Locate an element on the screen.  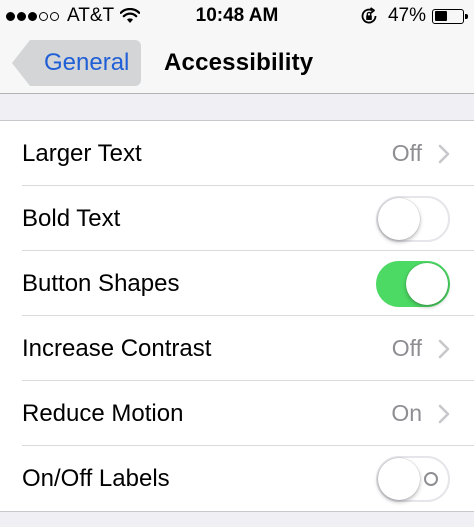
setting-label: Increase Contrast is located at coordinates (117, 348).